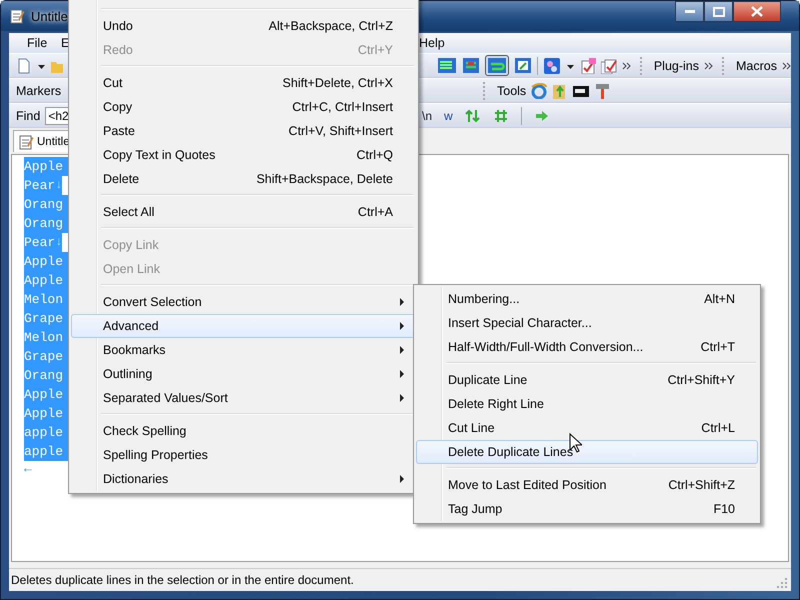 This screenshot has height=600, width=800. What do you see at coordinates (243, 107) in the screenshot?
I see `menu-item: Copy Ctrl+C, Ctrl+Insert` at bounding box center [243, 107].